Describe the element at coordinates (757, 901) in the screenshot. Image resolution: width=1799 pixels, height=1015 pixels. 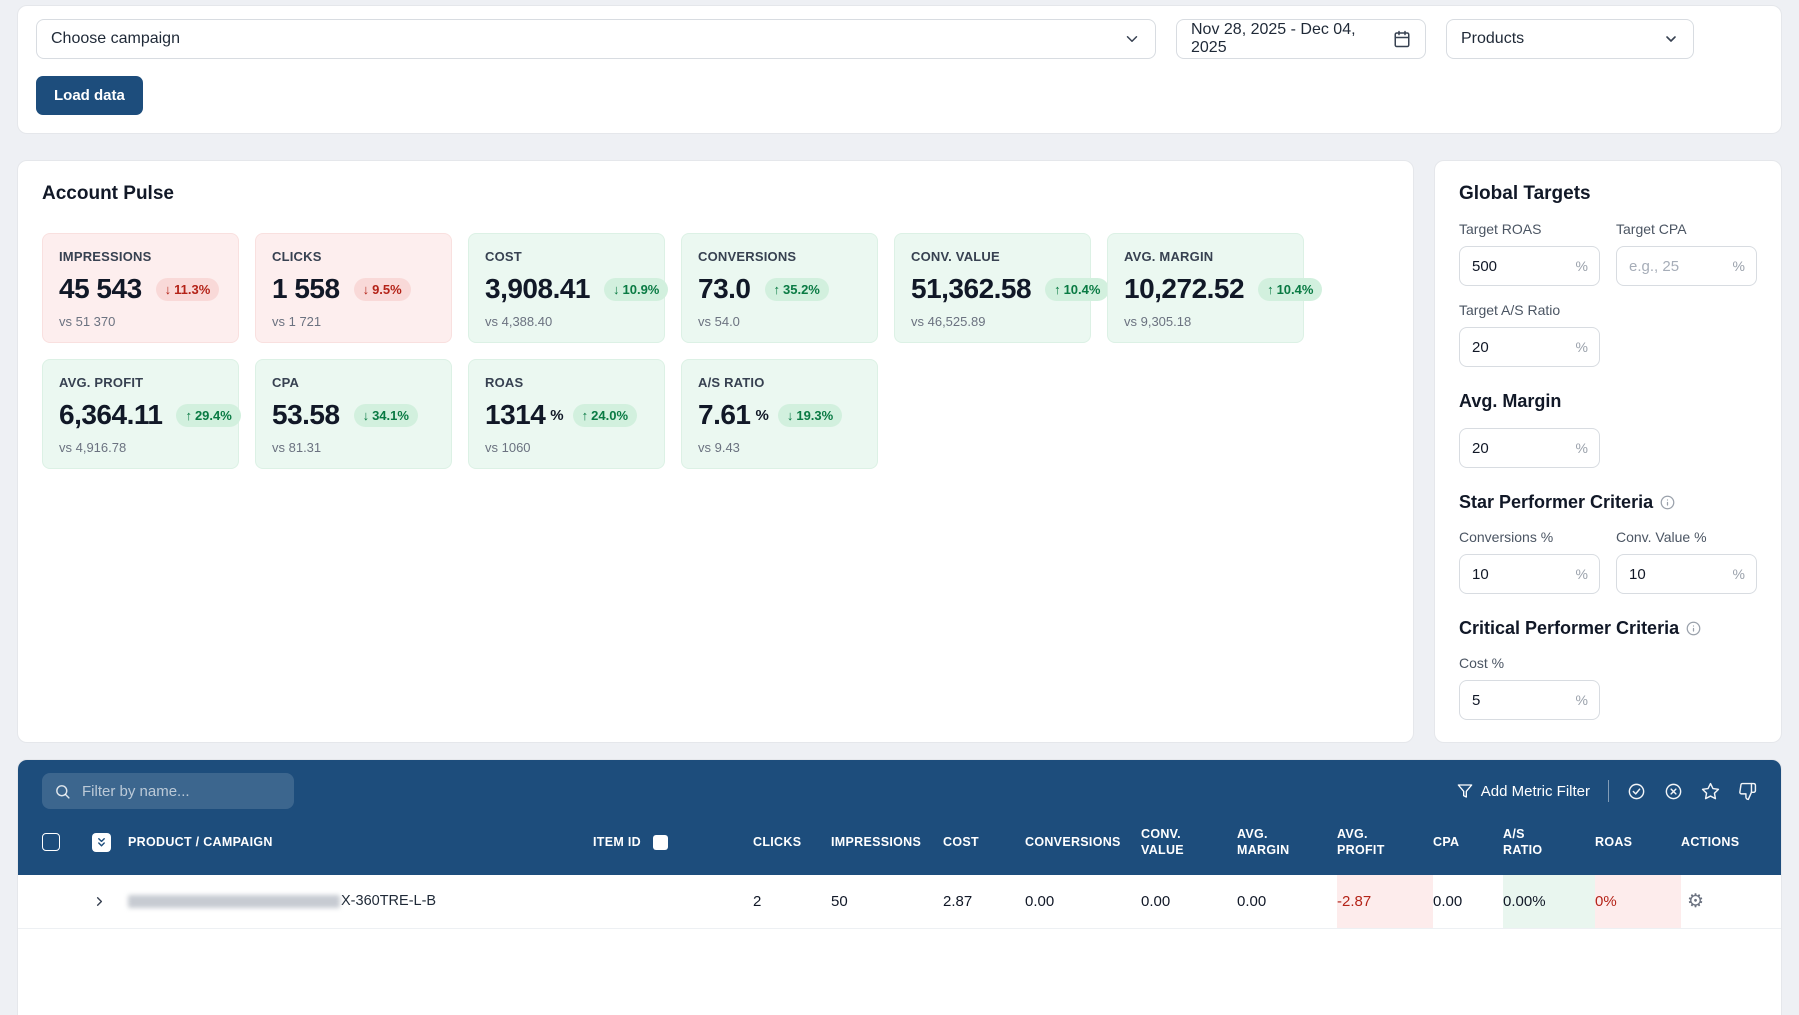
I see `clicks-cell: 2` at that location.